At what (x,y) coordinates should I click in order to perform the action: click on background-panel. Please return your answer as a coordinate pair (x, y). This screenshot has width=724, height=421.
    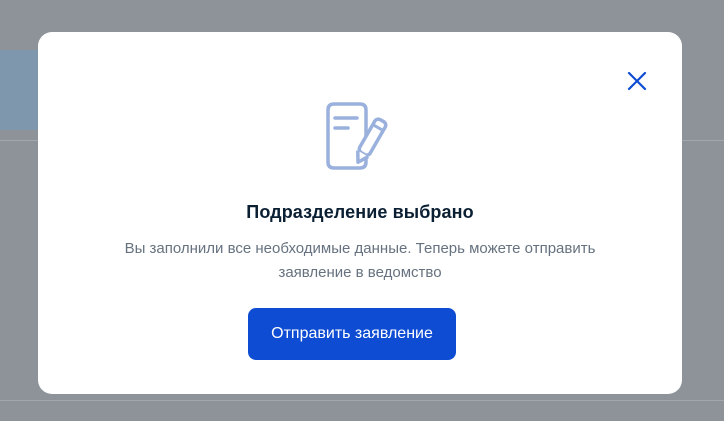
    Looking at the image, I should click on (20, 90).